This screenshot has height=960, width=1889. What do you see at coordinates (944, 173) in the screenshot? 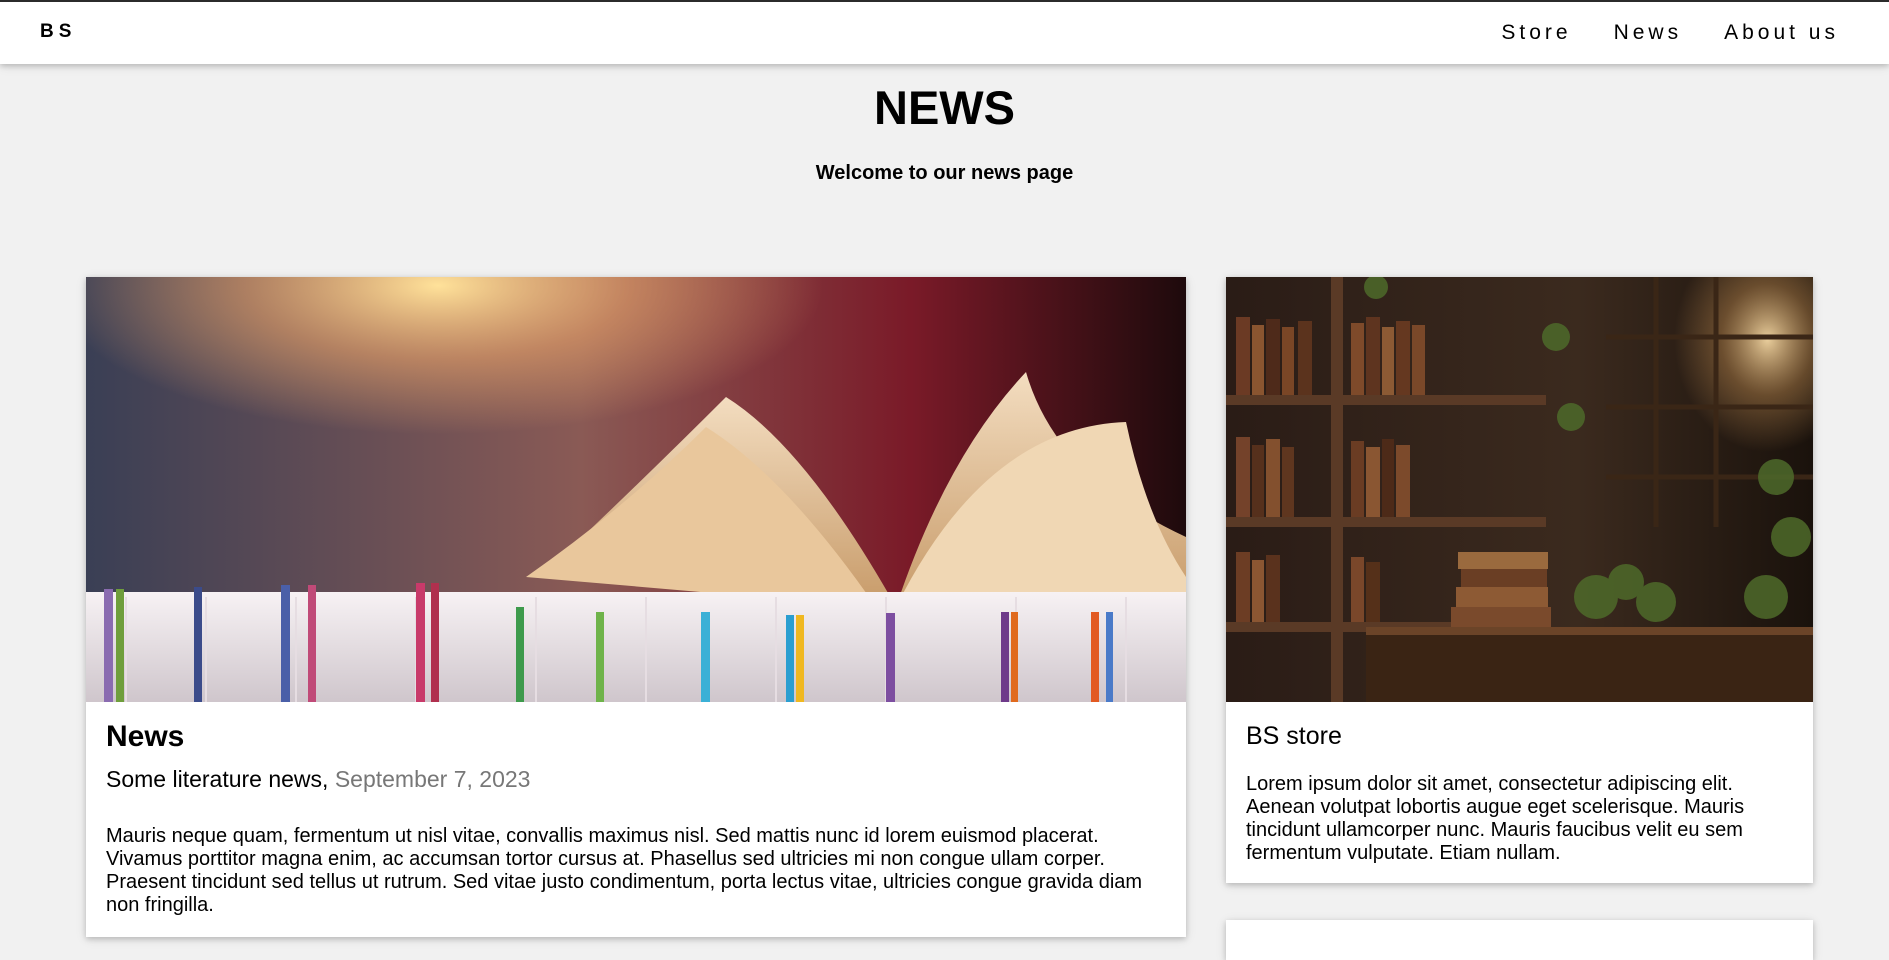
I see `page-subtitle: Welcome to our news page` at bounding box center [944, 173].